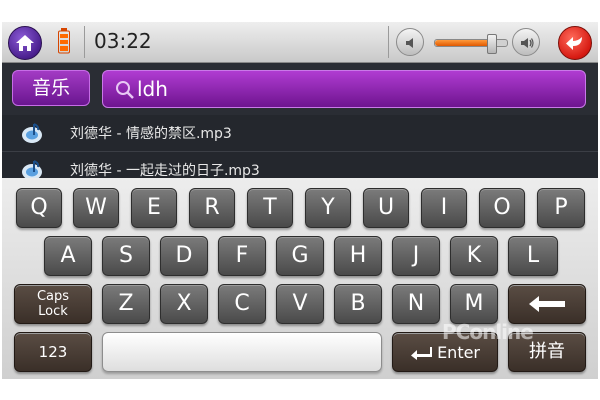 The width and height of the screenshot is (600, 400). What do you see at coordinates (444, 208) in the screenshot?
I see `key-i: I` at bounding box center [444, 208].